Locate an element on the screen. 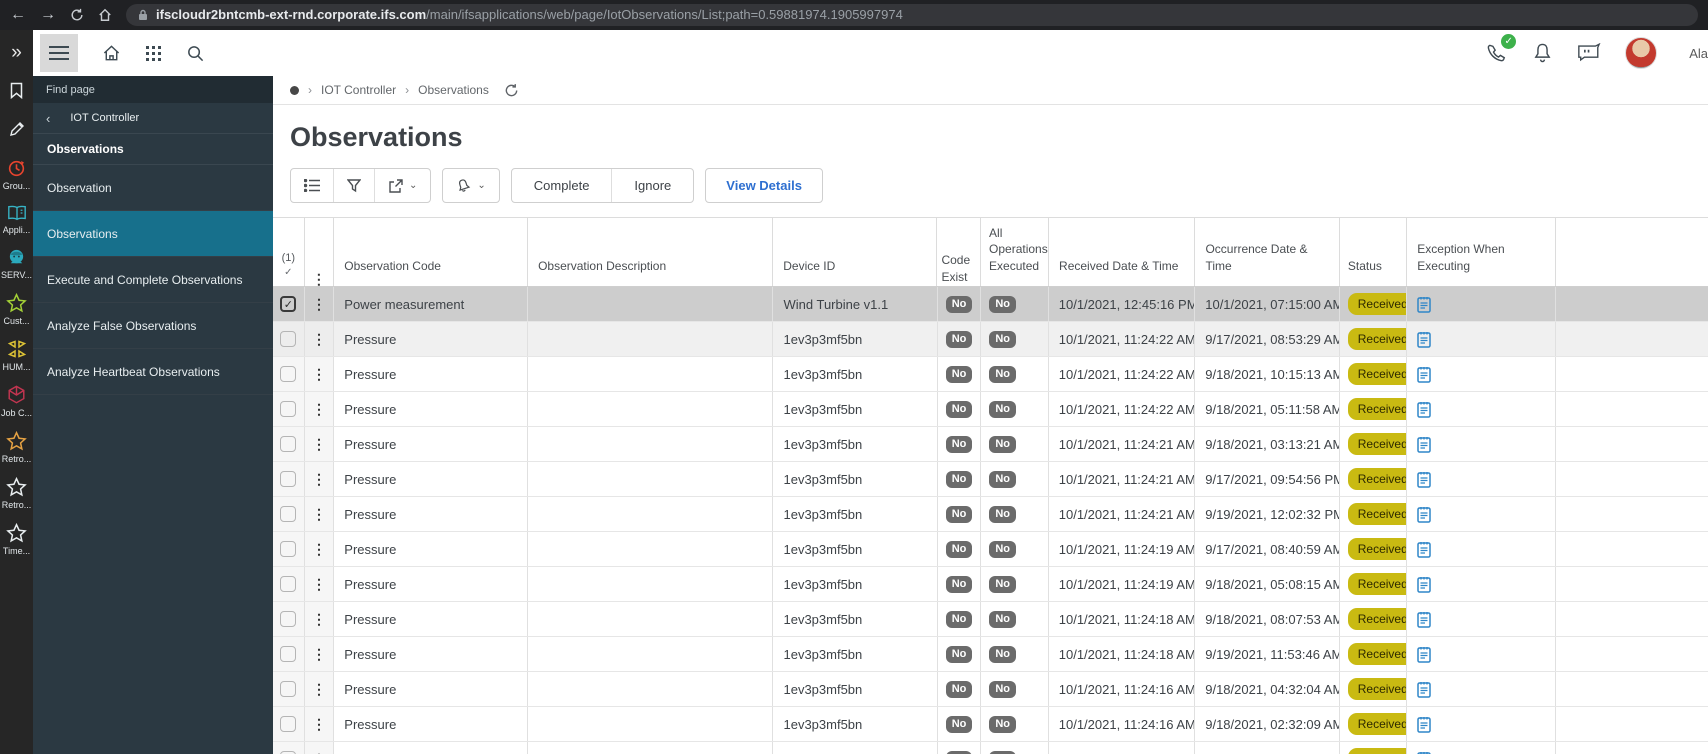 The height and width of the screenshot is (754, 1708). column-header-code-exist: Code Exist is located at coordinates (959, 252).